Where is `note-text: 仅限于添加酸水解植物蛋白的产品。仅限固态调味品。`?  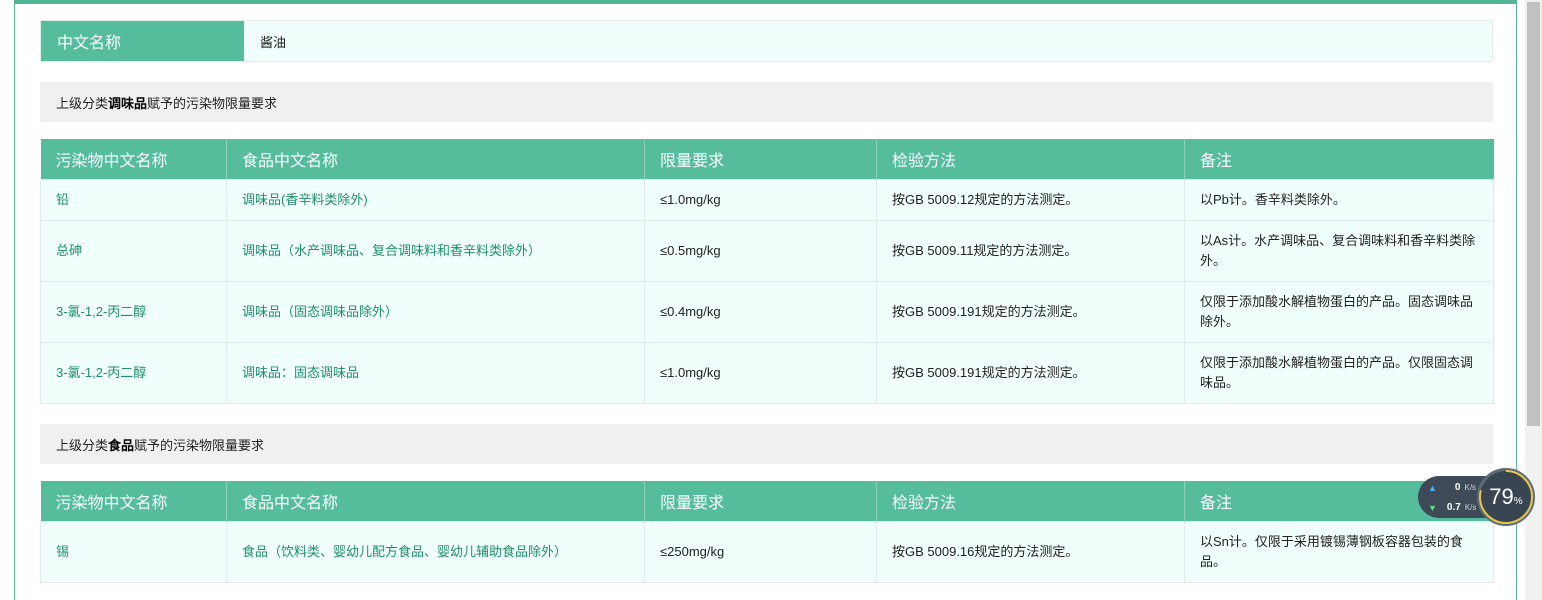 note-text: 仅限于添加酸水解植物蛋白的产品。仅限固态调味品。 is located at coordinates (1339, 373).